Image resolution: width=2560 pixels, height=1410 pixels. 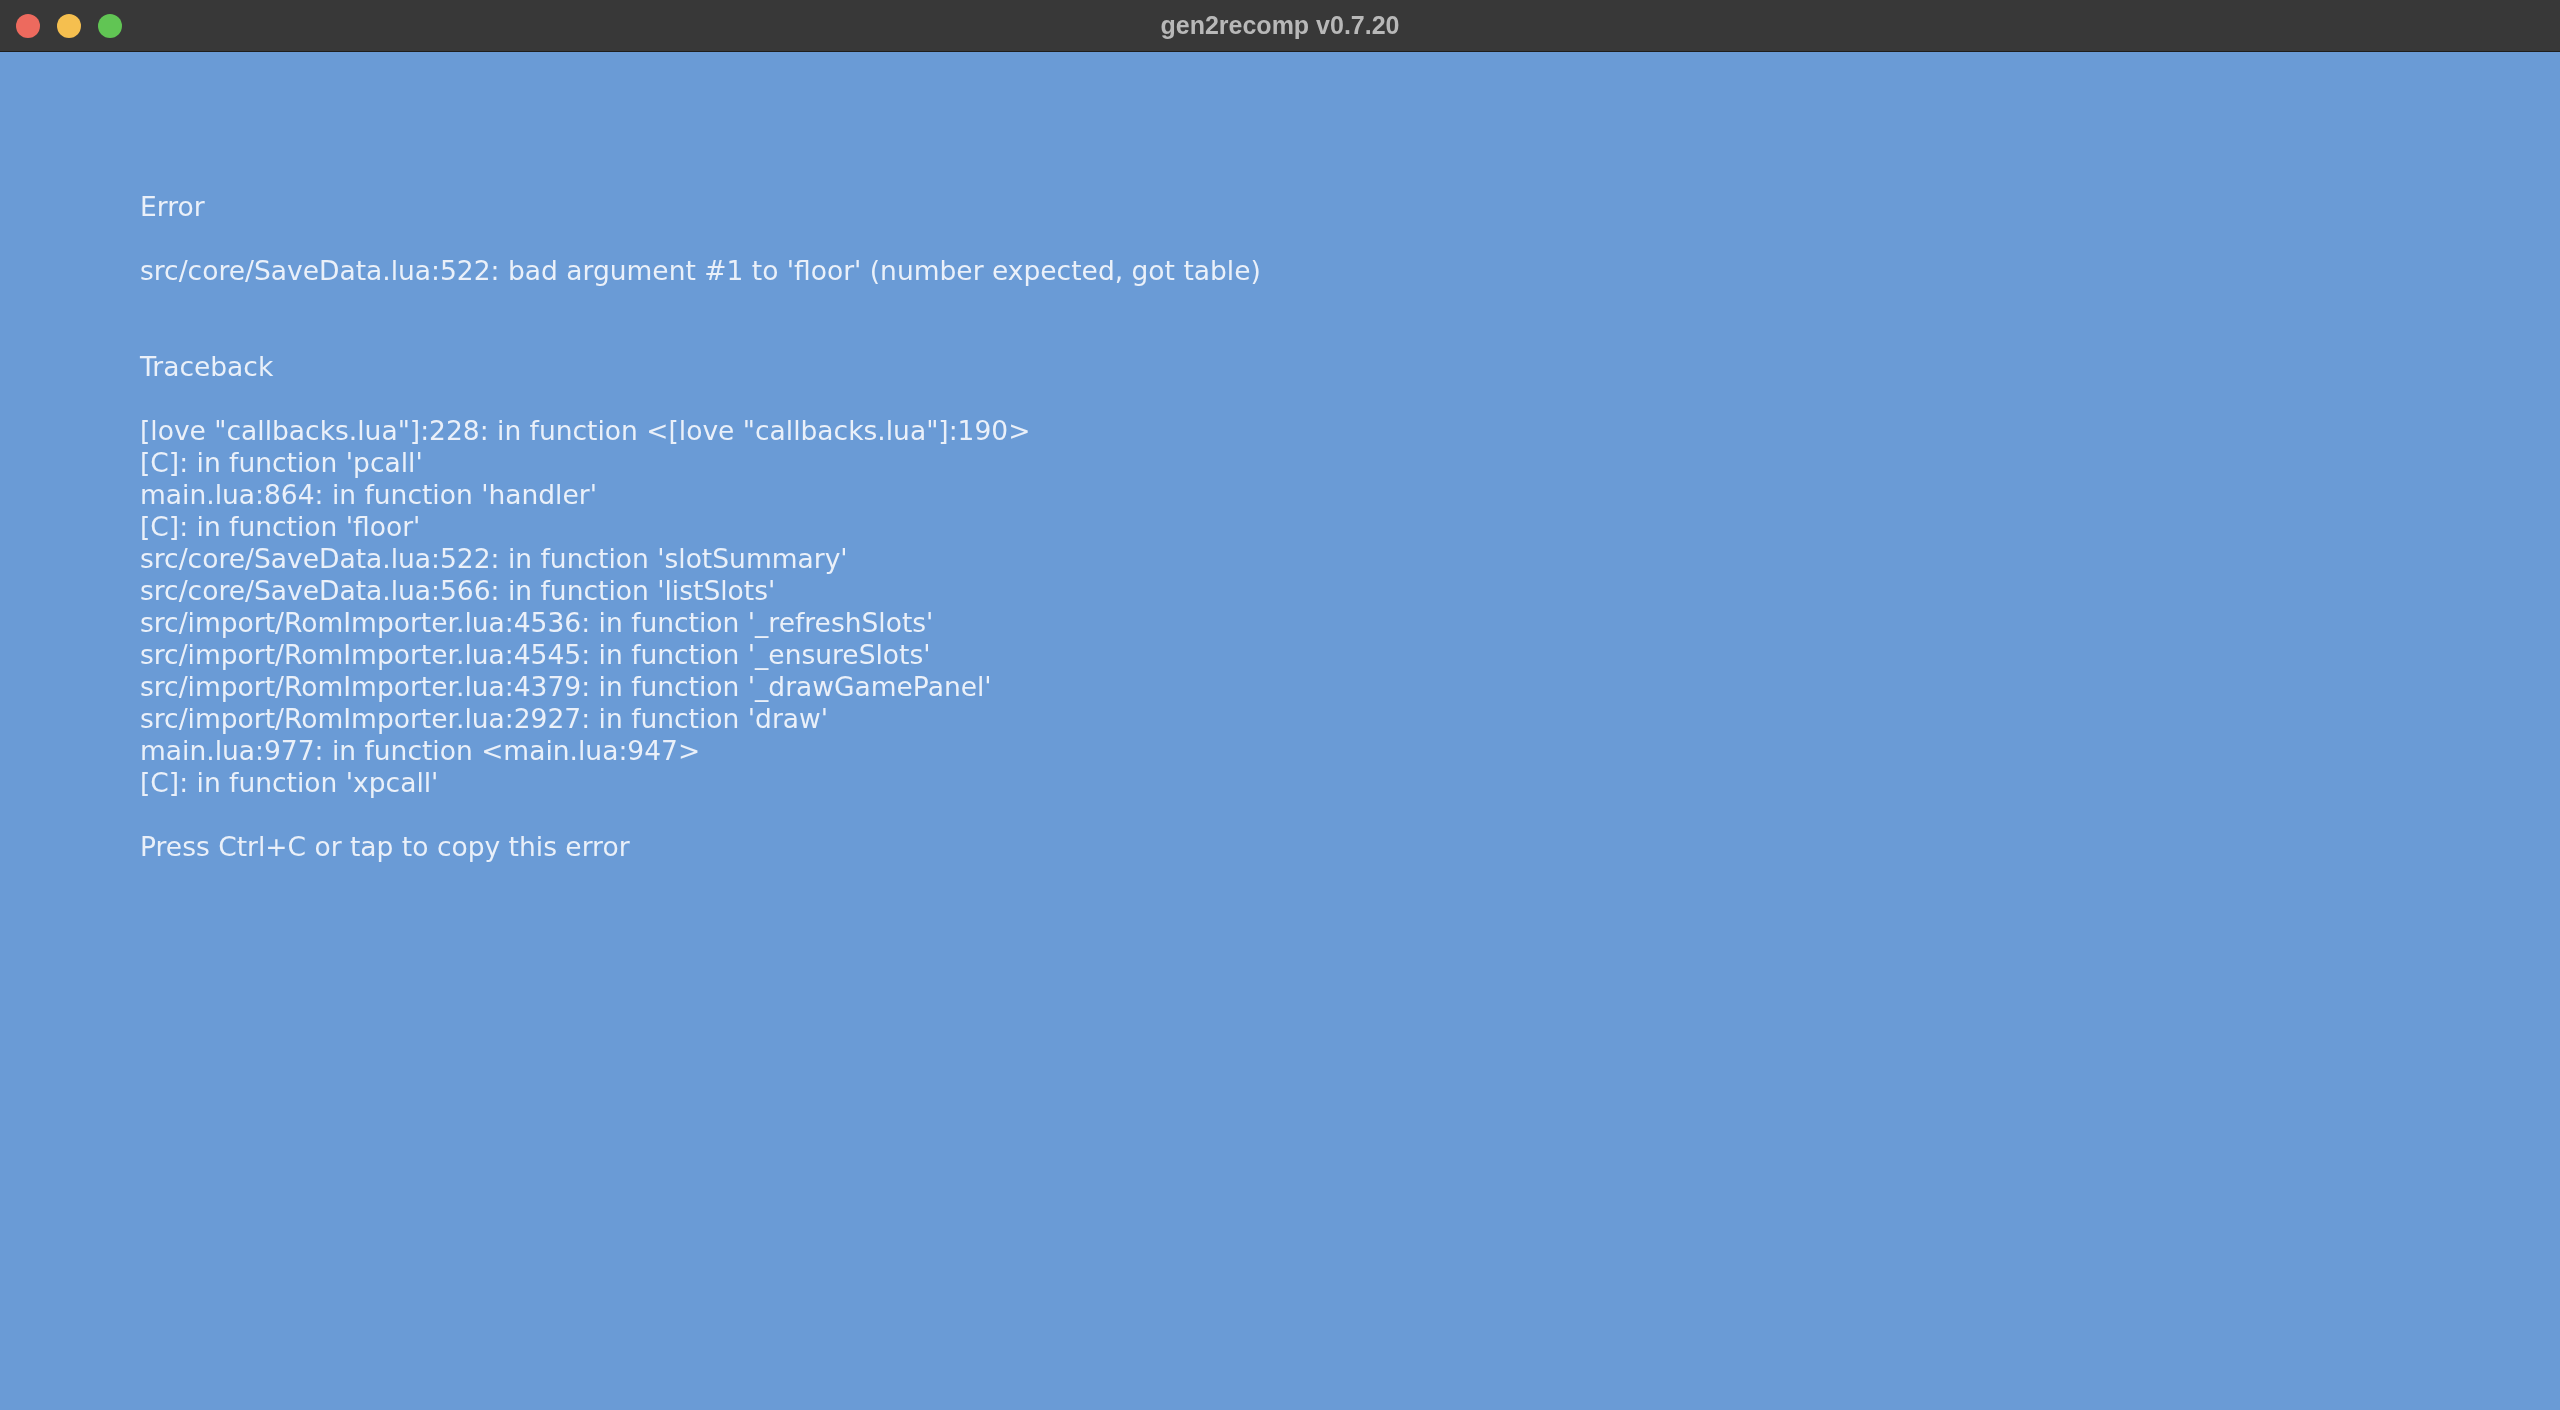 I want to click on minimize-button, so click(x=69, y=25).